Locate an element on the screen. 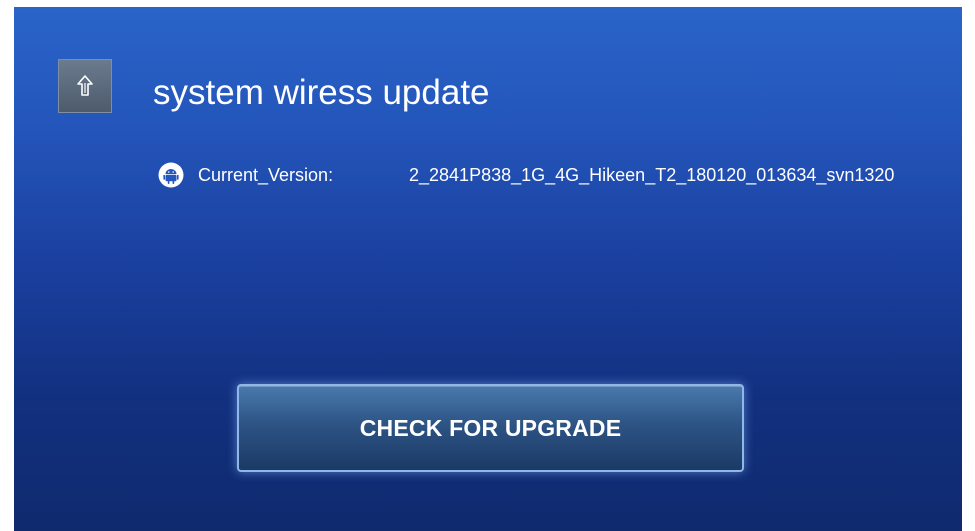  check-for-upgrade-button: CHECK FOR UPGRADE is located at coordinates (490, 428).